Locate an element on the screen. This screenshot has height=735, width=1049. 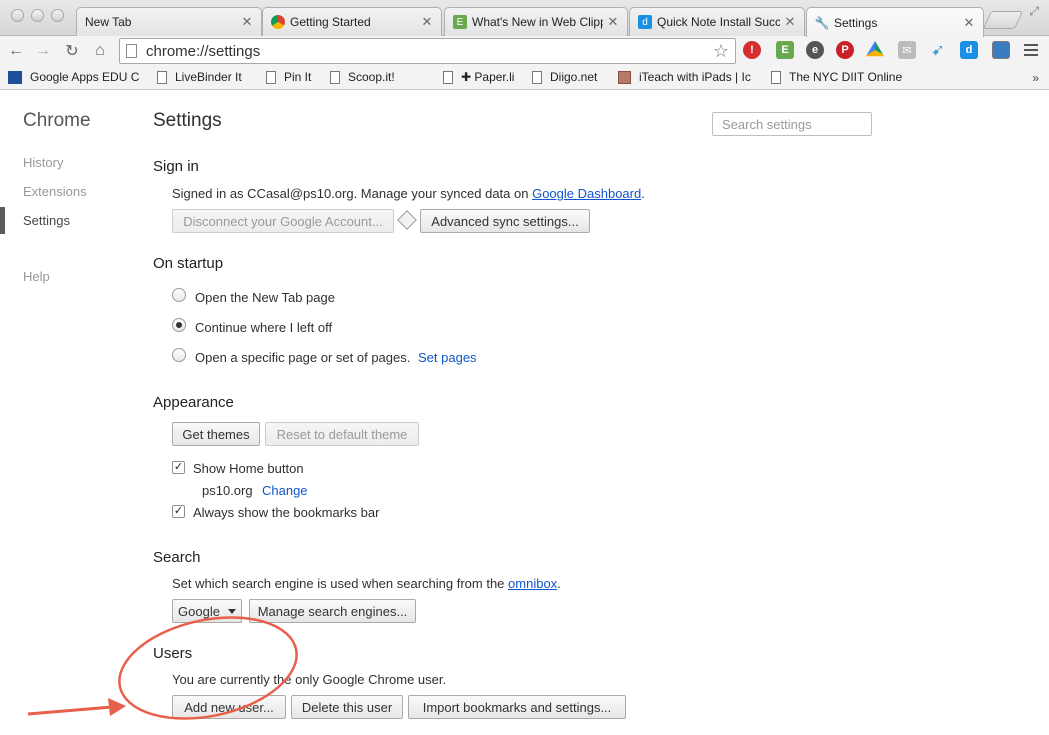
radio-specific-pages is located at coordinates (179, 355).